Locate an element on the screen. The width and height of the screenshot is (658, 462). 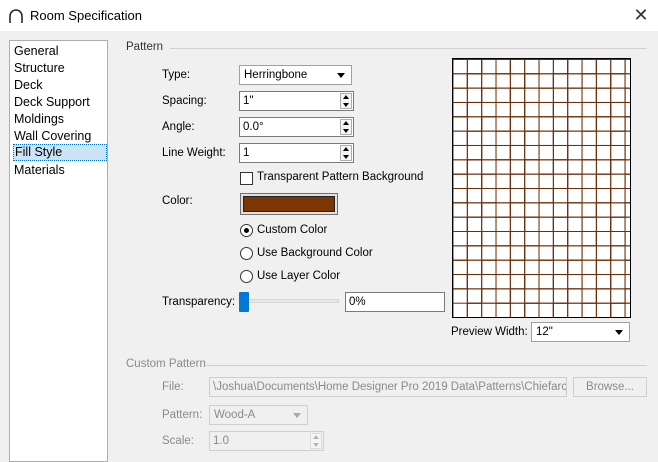
sidebar-item-structure: Structure is located at coordinates (60, 68).